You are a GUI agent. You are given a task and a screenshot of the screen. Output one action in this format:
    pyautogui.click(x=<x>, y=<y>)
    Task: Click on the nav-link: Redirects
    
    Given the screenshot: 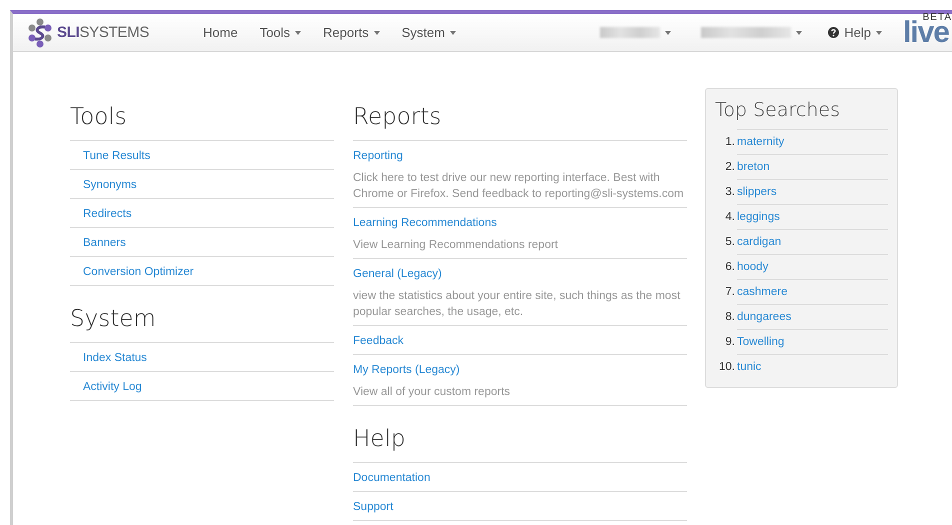 What is the action you would take?
    pyautogui.click(x=107, y=214)
    